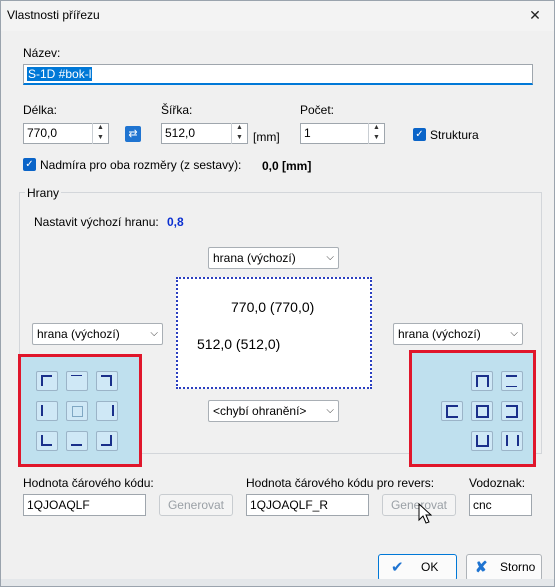 This screenshot has width=555, height=587. I want to click on unit-label: [mm], so click(266, 137).